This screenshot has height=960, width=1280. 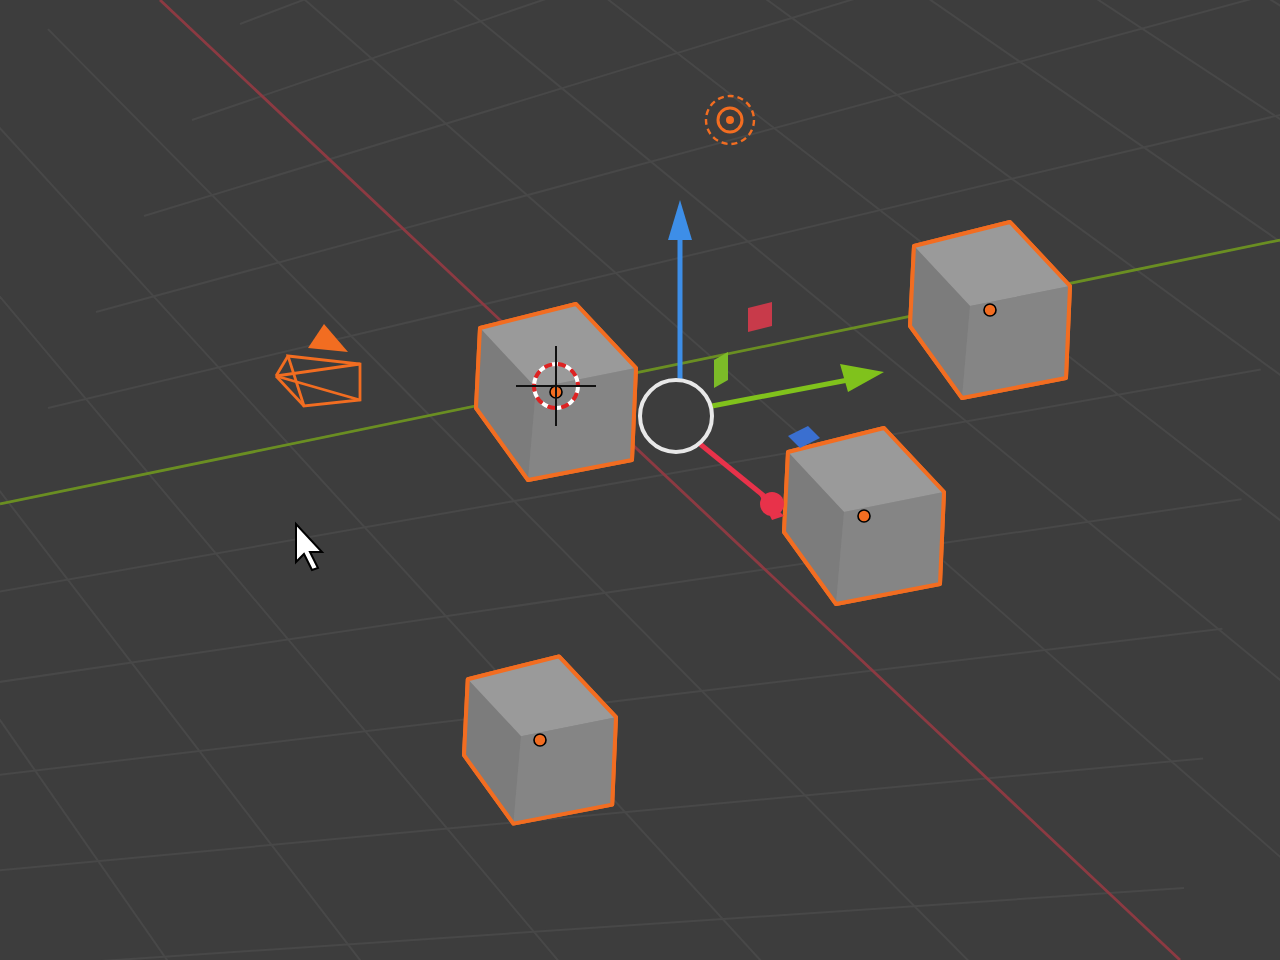 What do you see at coordinates (310, 546) in the screenshot?
I see `mouse-pointer-icon` at bounding box center [310, 546].